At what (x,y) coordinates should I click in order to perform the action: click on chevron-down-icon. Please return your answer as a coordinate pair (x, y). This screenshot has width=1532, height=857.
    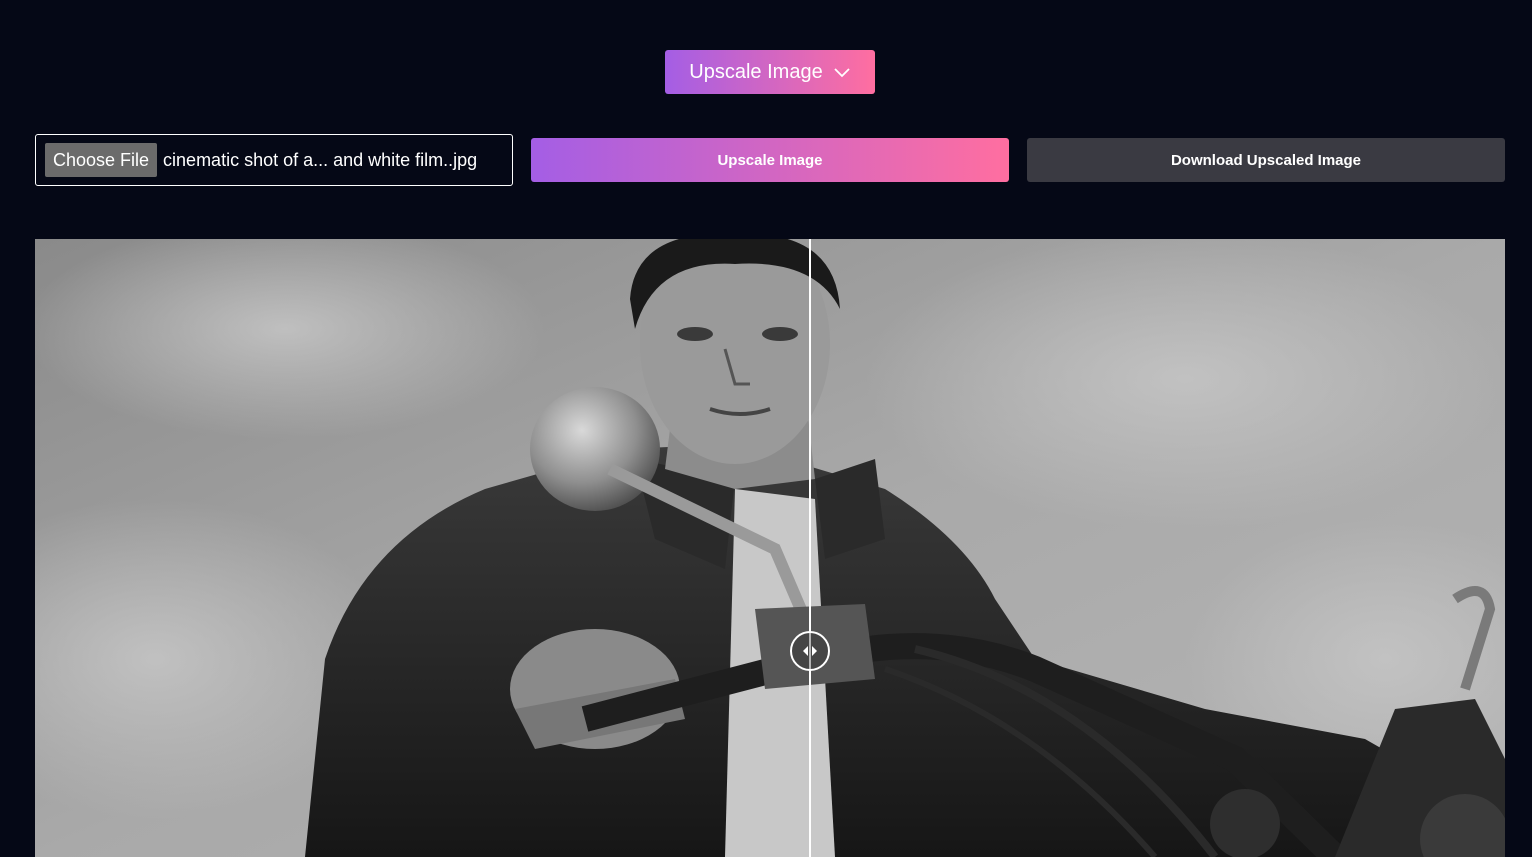
    Looking at the image, I should click on (842, 72).